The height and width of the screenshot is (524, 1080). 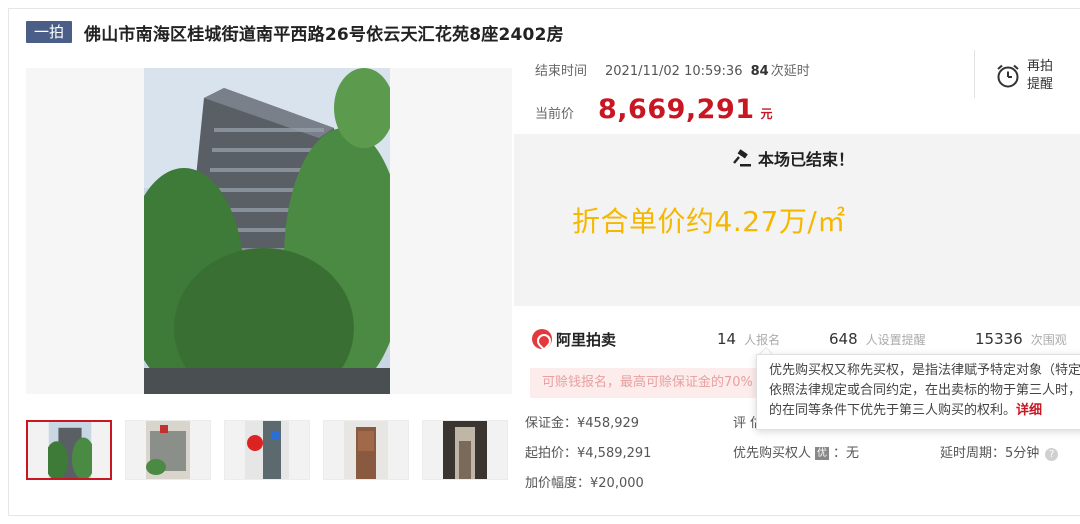 I want to click on lot-header: 一拍 佛山市南海区桂城街道南平西路26号依云天汇花苑8座2402房, so click(x=295, y=32).